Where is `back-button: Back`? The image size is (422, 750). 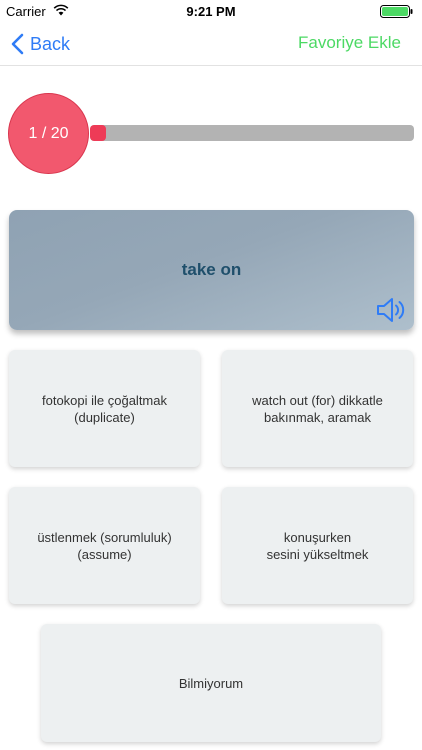
back-button: Back is located at coordinates (40, 44).